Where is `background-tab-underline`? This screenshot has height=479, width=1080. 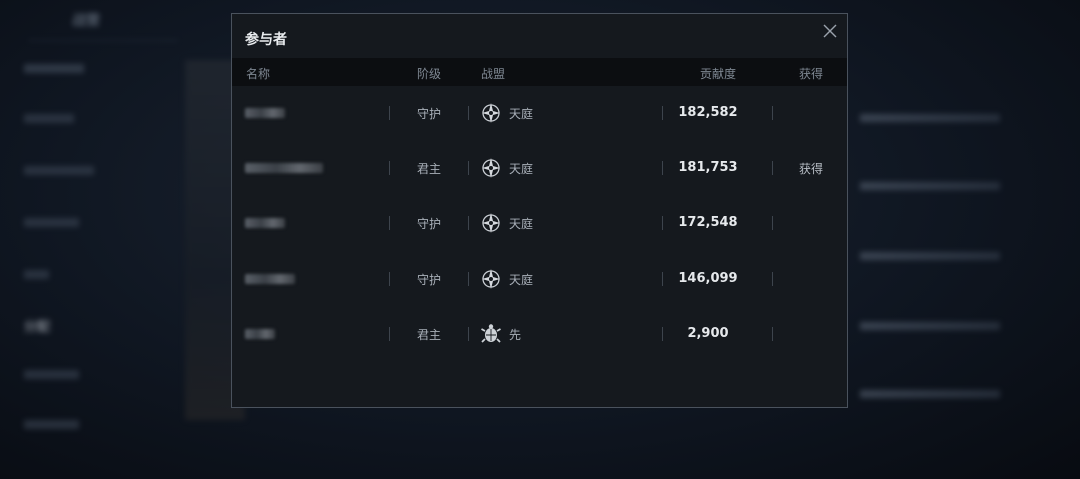 background-tab-underline is located at coordinates (103, 40).